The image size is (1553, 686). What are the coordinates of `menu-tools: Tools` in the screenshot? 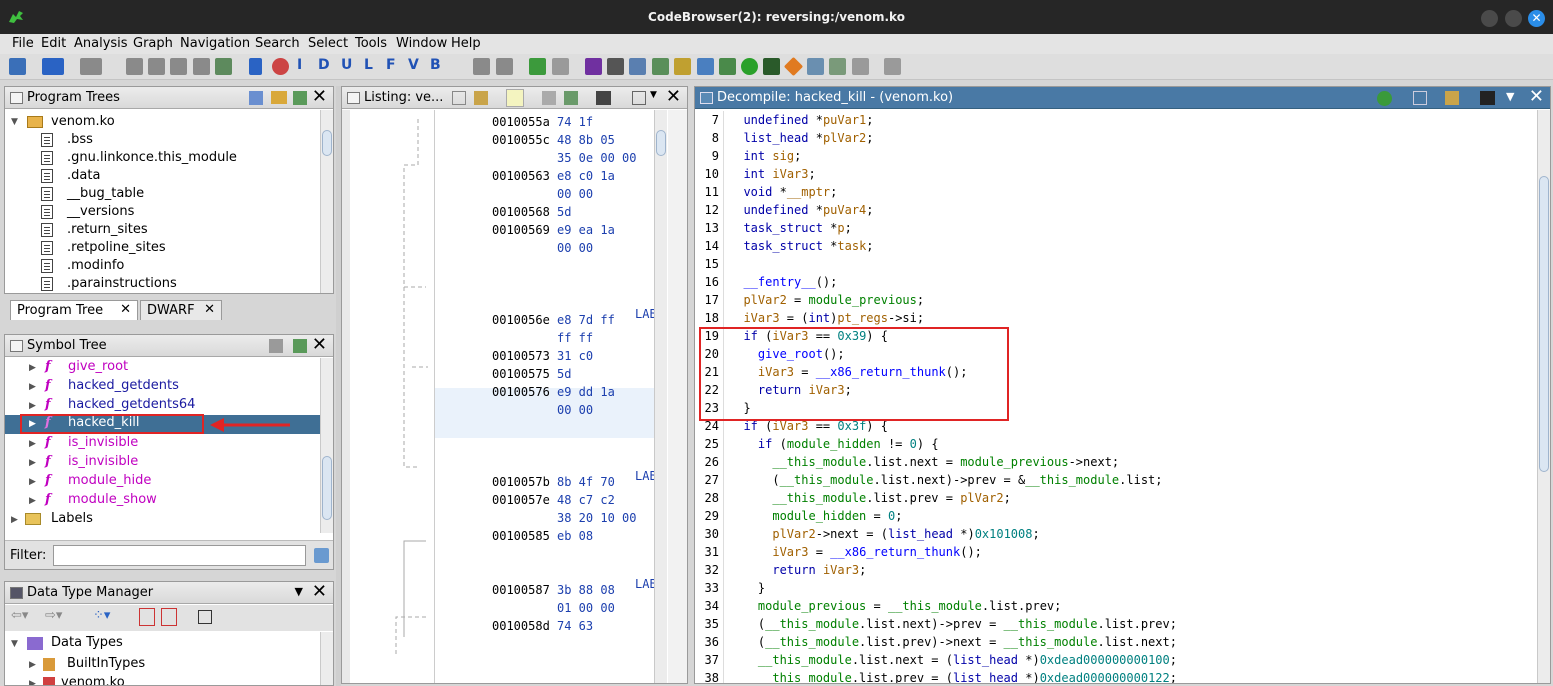 It's located at (371, 43).